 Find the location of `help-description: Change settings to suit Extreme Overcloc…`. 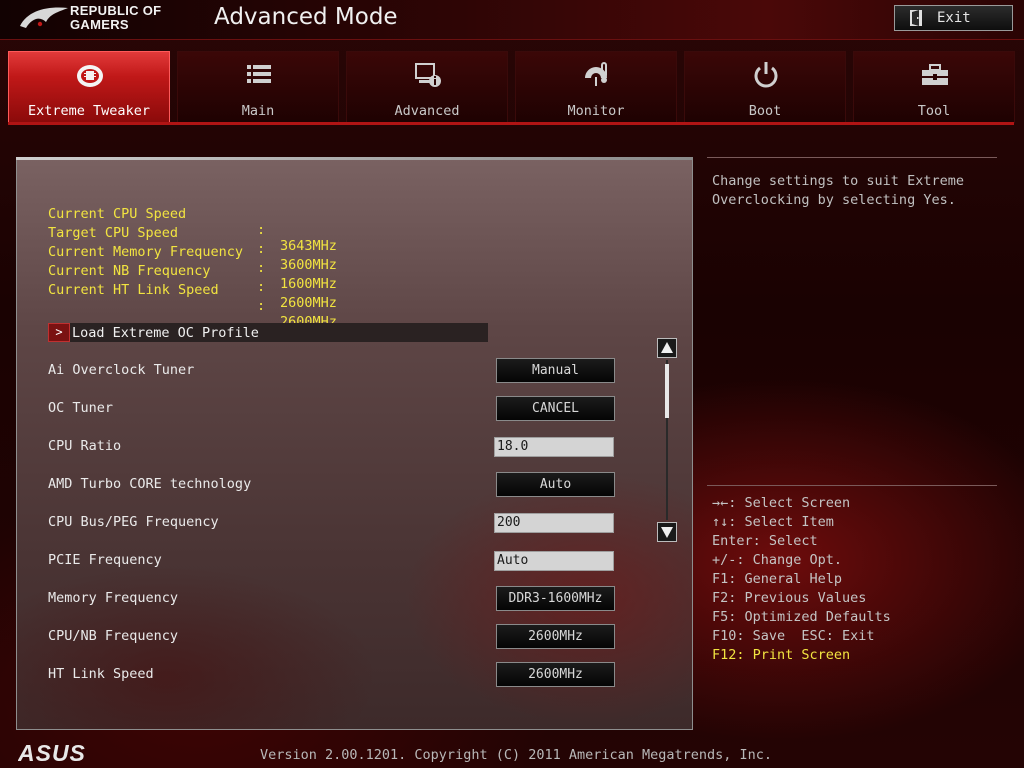

help-description: Change settings to suit Extreme Overcloc… is located at coordinates (838, 190).